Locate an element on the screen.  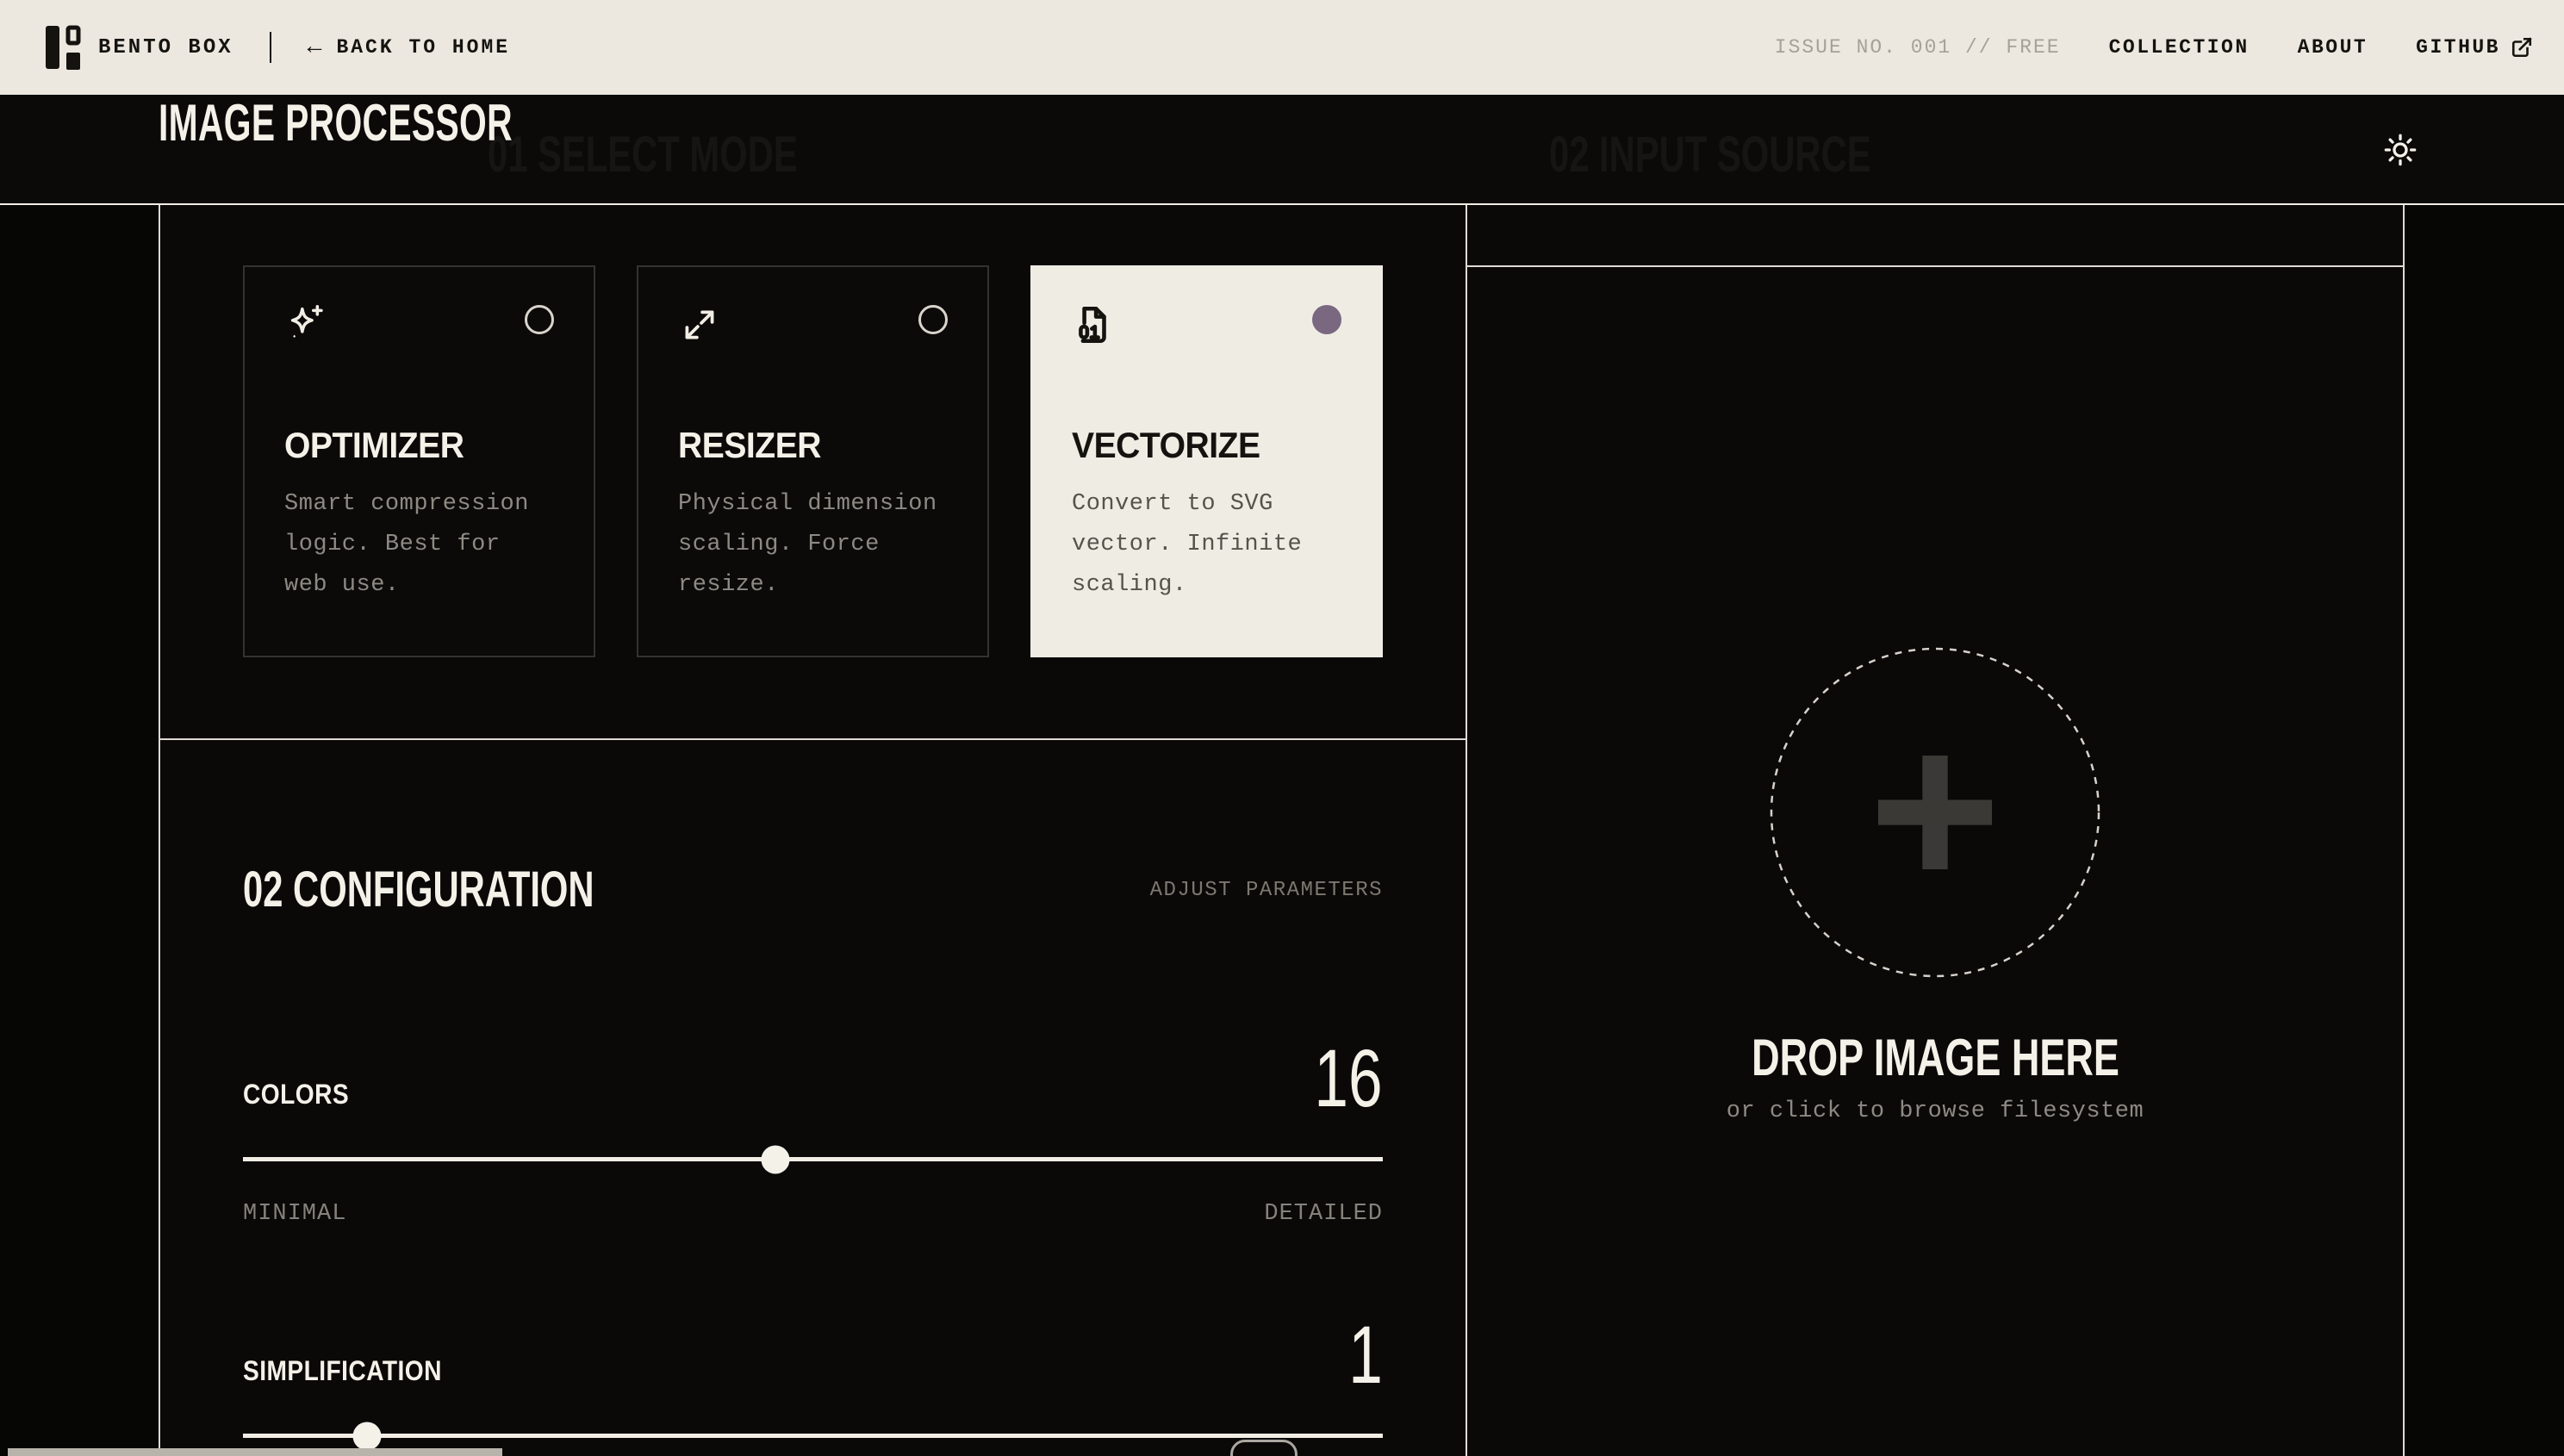
back-to-home-link: ← BACK TO HOME is located at coordinates (409, 48).